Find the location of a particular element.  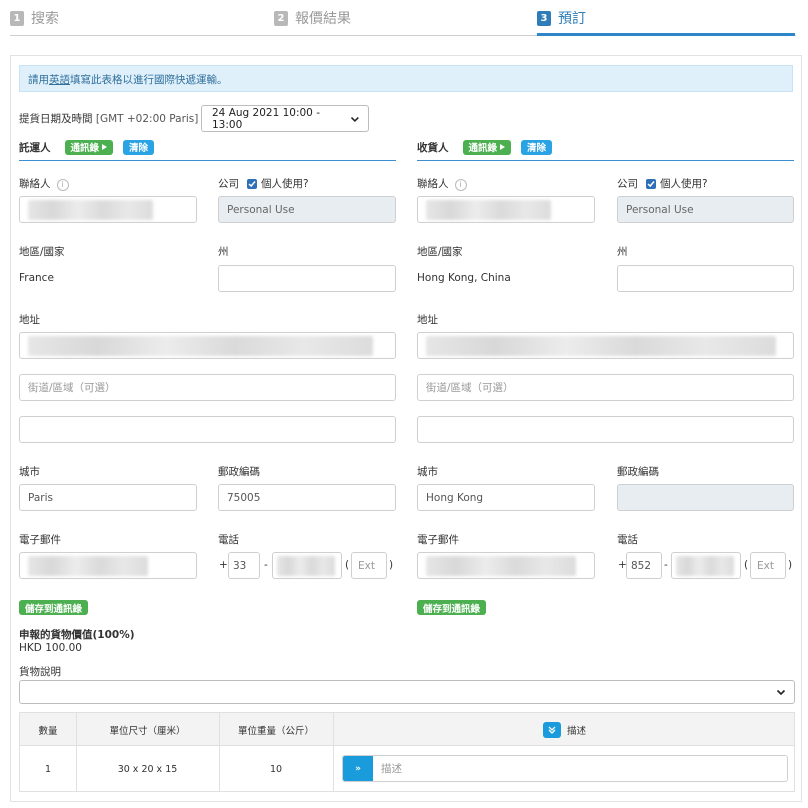

shipper-postal-input: 75005 is located at coordinates (307, 497).